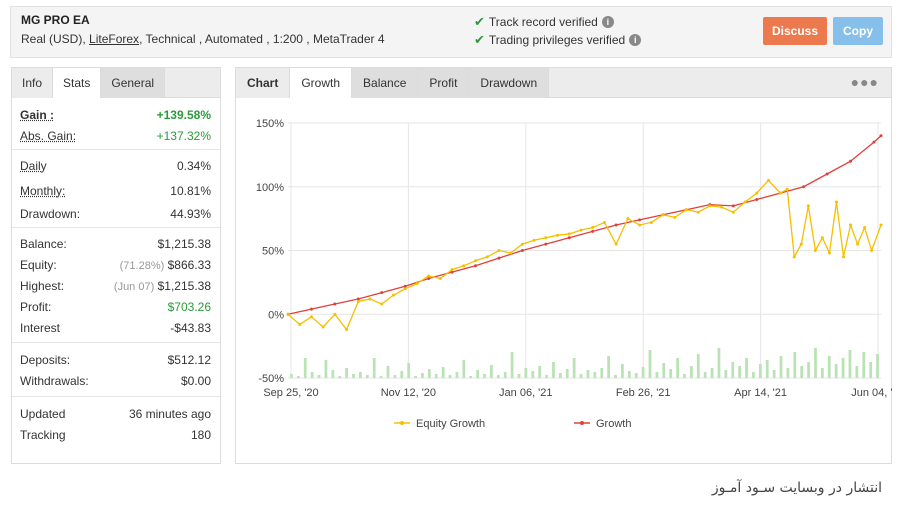 The height and width of the screenshot is (513, 900). What do you see at coordinates (37, 115) in the screenshot?
I see `gain-label: Gain :` at bounding box center [37, 115].